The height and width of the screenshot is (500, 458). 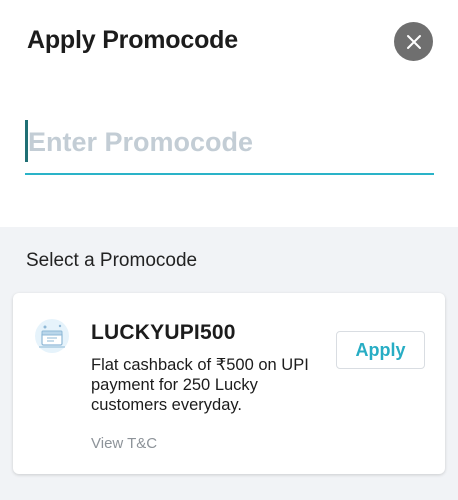 I want to click on view-terms-link: View T&C, so click(x=124, y=443).